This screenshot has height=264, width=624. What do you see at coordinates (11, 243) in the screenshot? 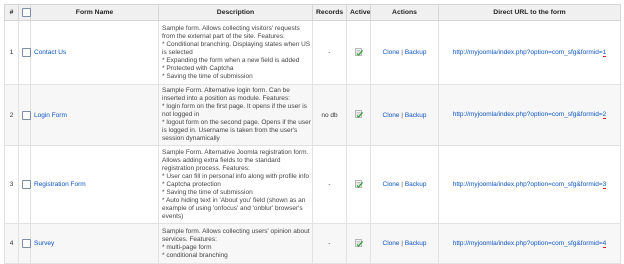
I see `row-number: 4` at bounding box center [11, 243].